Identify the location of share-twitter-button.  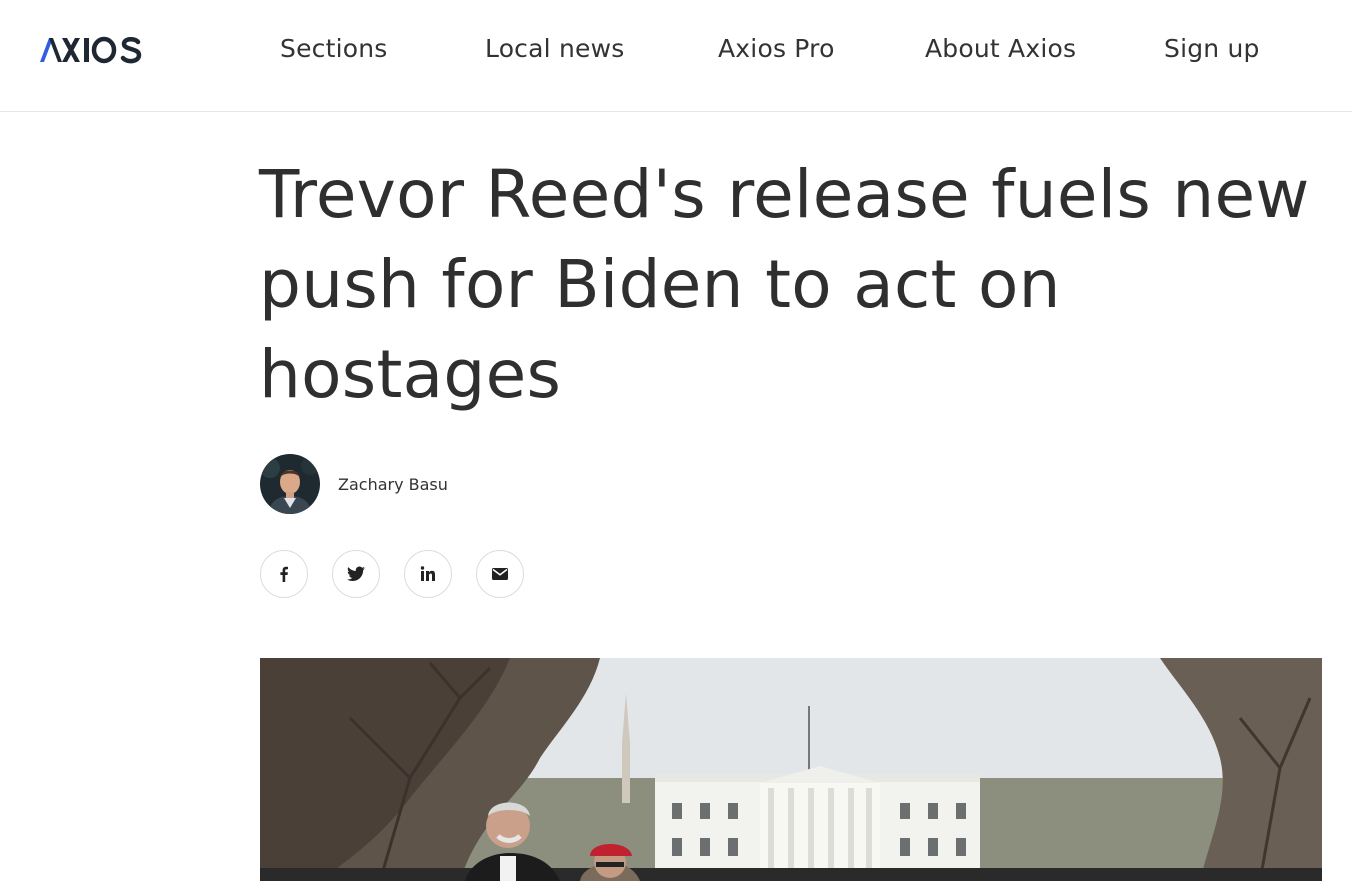
(356, 574).